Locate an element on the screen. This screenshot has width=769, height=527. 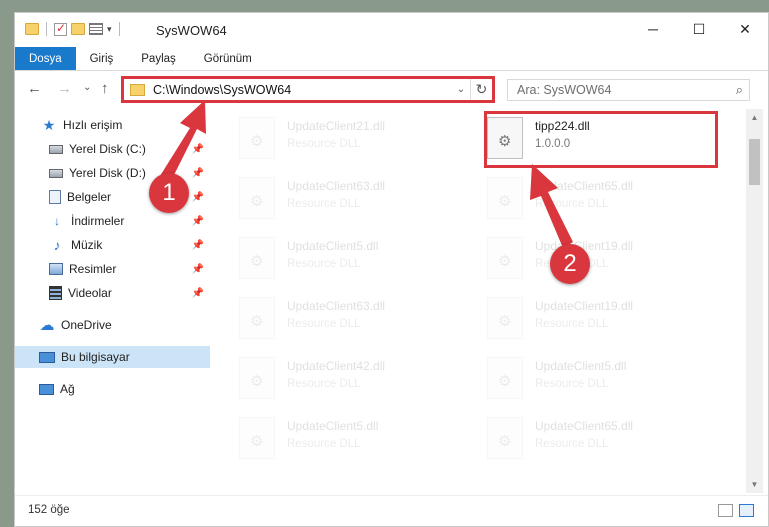
step-1-badge: 1 is located at coordinates (169, 193).